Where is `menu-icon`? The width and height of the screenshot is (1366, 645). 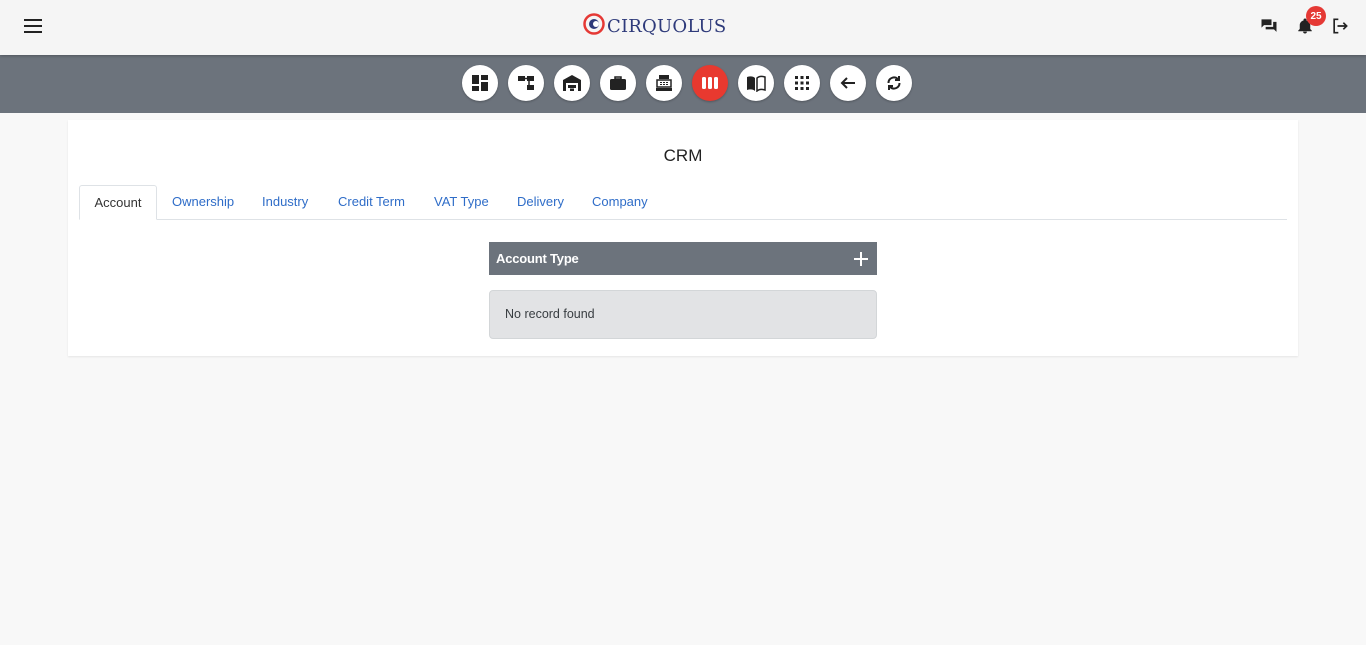
menu-icon is located at coordinates (33, 26).